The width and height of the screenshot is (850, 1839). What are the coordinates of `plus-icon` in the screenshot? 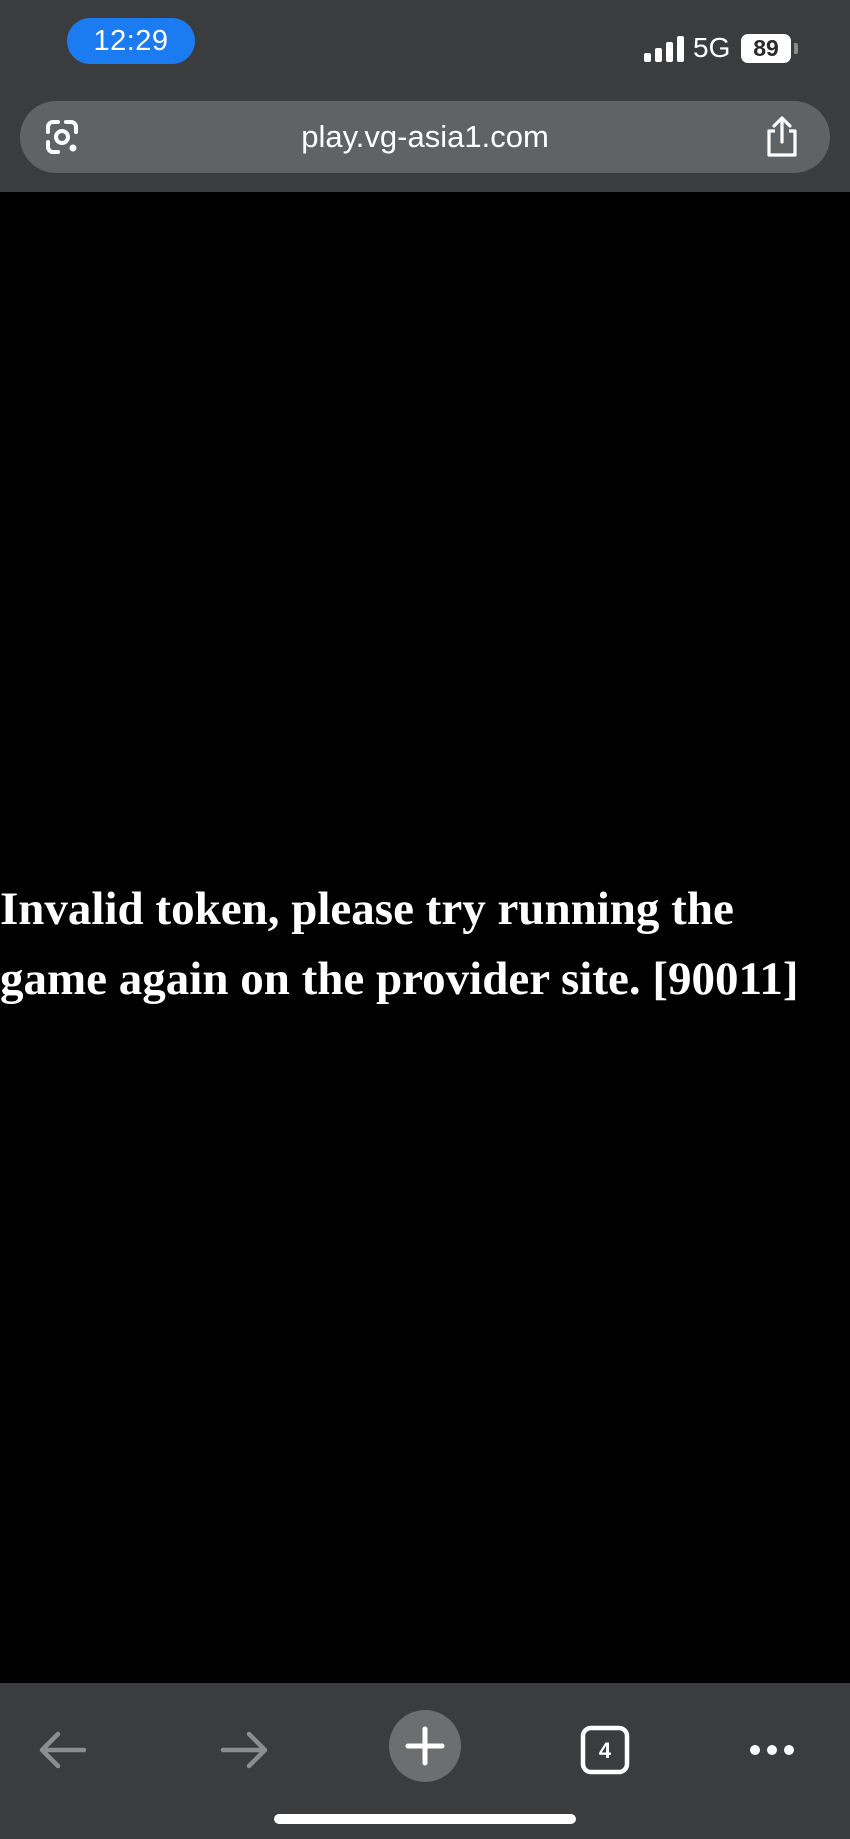 It's located at (425, 1746).